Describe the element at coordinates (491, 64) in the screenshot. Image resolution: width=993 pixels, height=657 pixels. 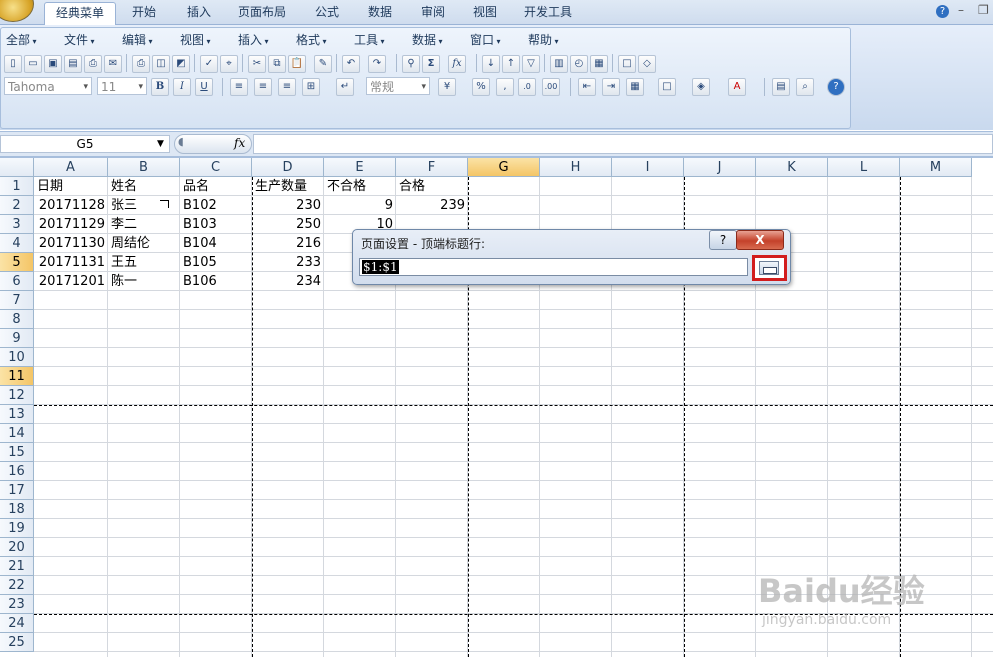
I see `sort-asc-icon: ↓` at that location.